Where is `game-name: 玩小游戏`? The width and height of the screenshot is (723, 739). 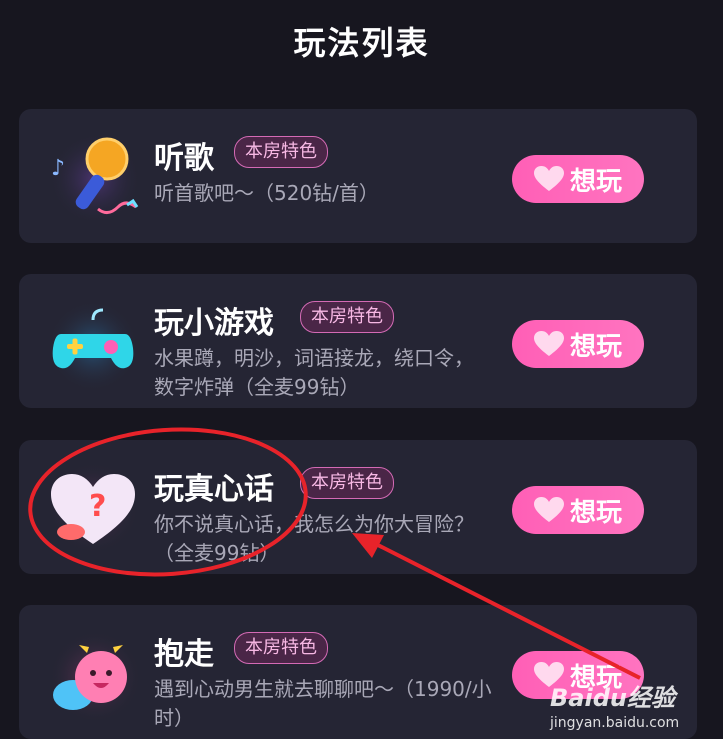 game-name: 玩小游戏 is located at coordinates (214, 323).